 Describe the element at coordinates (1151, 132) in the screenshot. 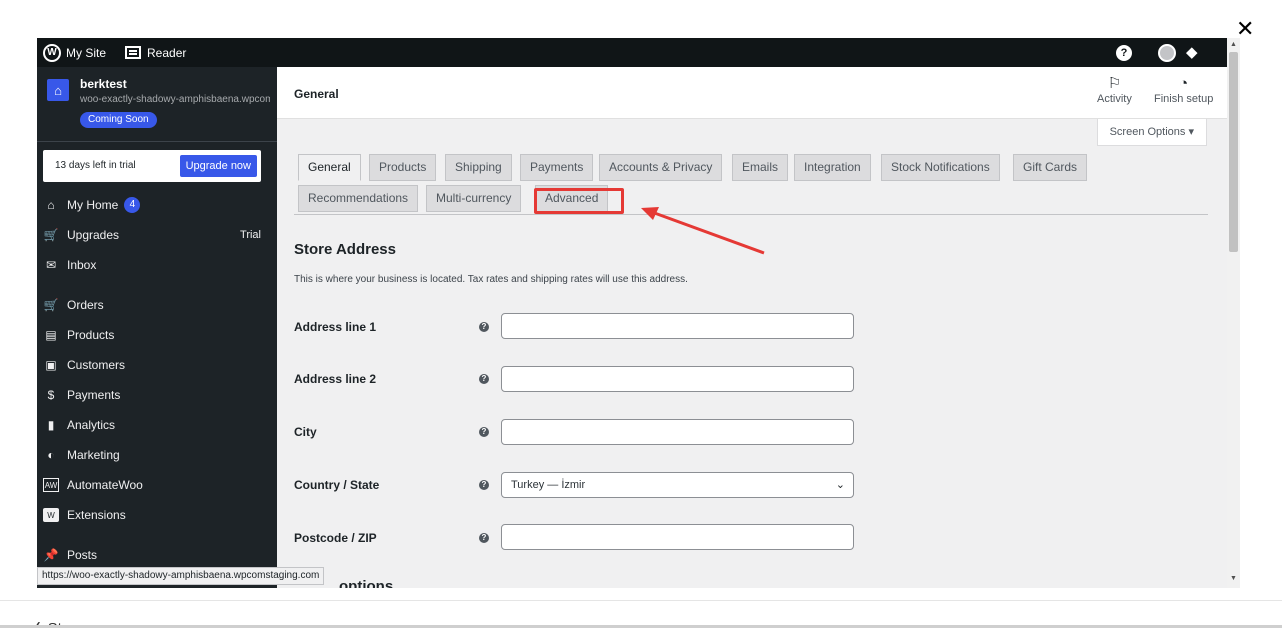

I see `screen-options-button: Screen Options ▾` at that location.